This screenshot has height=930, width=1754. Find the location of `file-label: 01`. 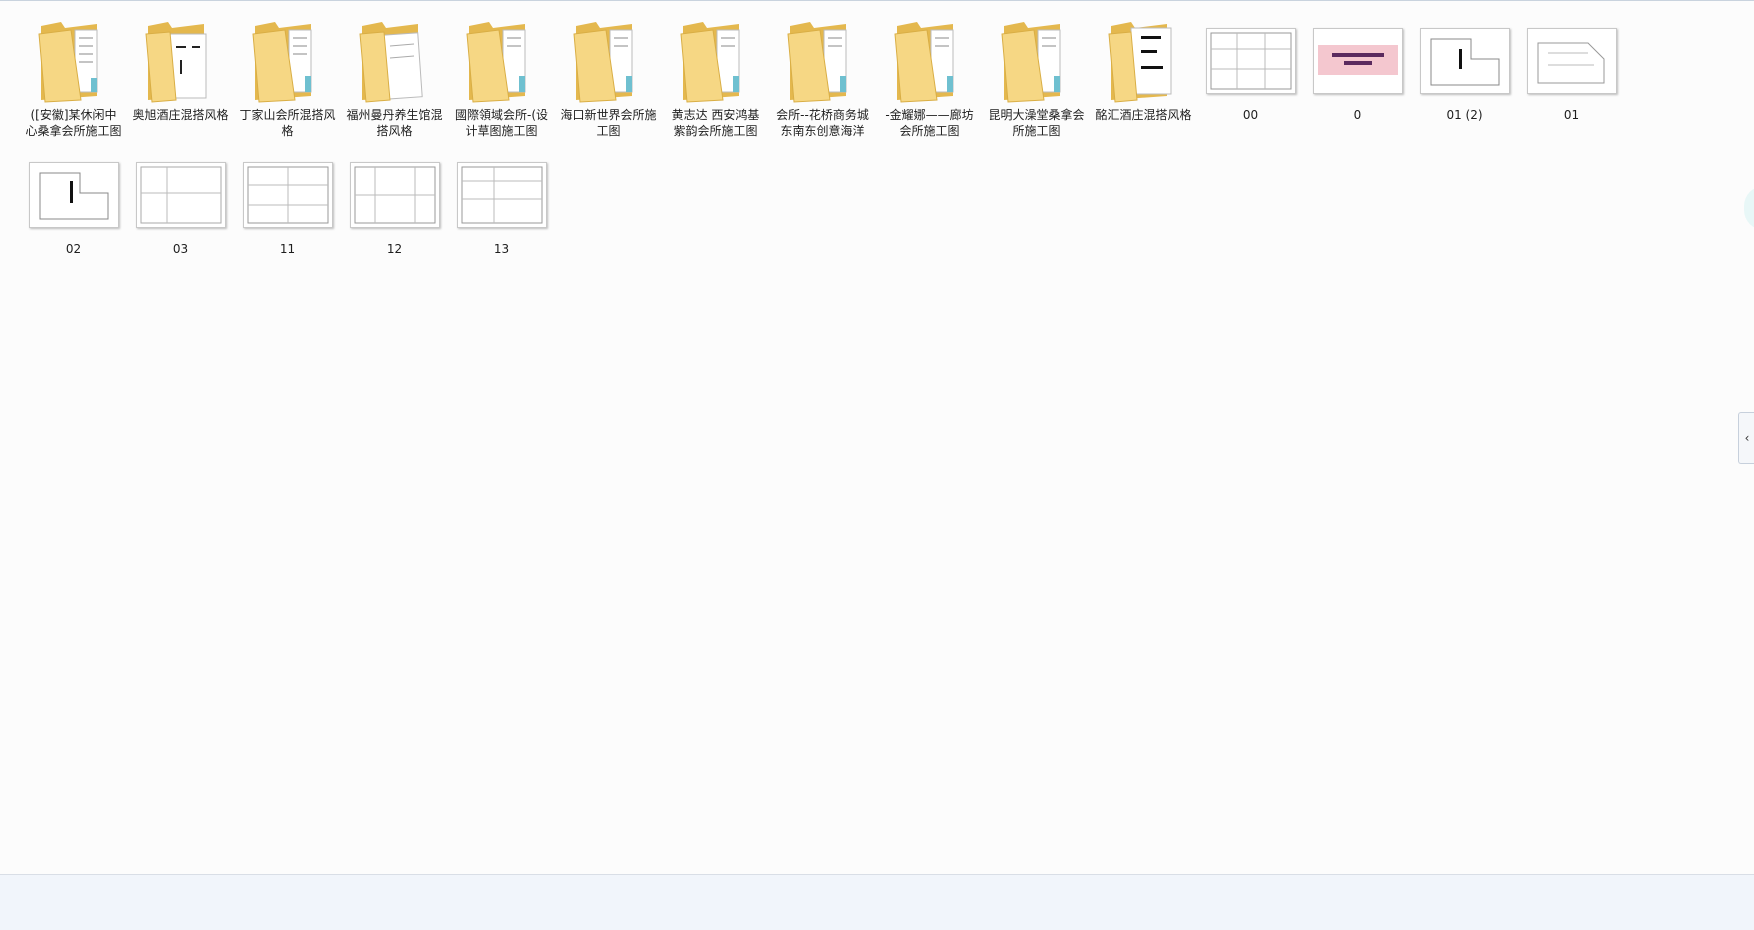

file-label: 01 is located at coordinates (1571, 115).